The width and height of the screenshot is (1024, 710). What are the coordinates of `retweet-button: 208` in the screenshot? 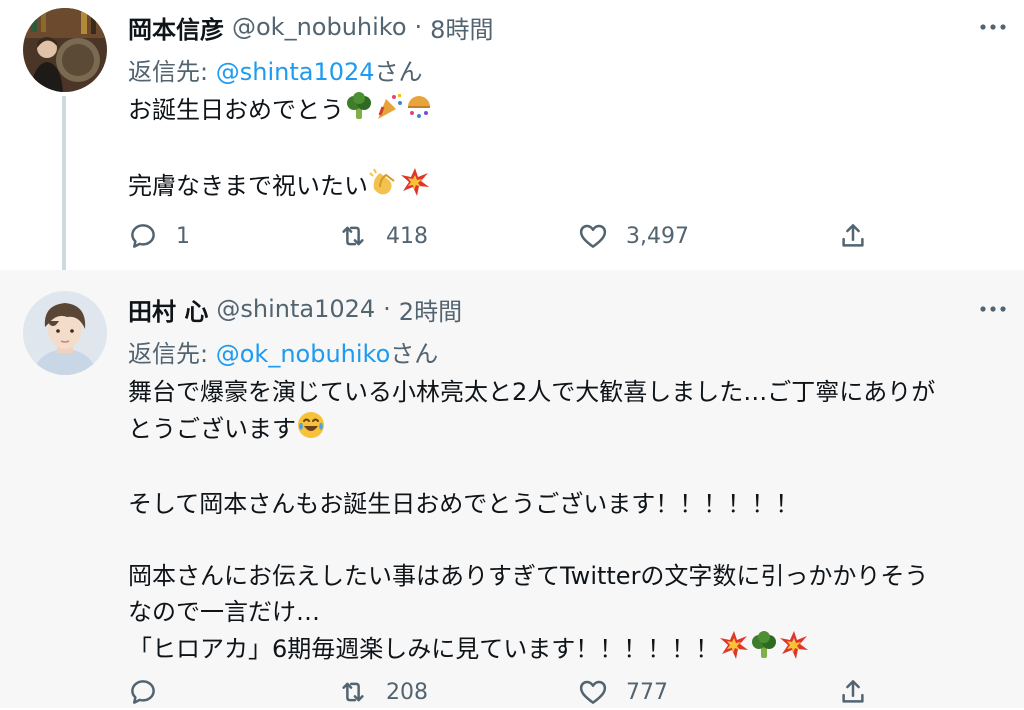 It's located at (383, 692).